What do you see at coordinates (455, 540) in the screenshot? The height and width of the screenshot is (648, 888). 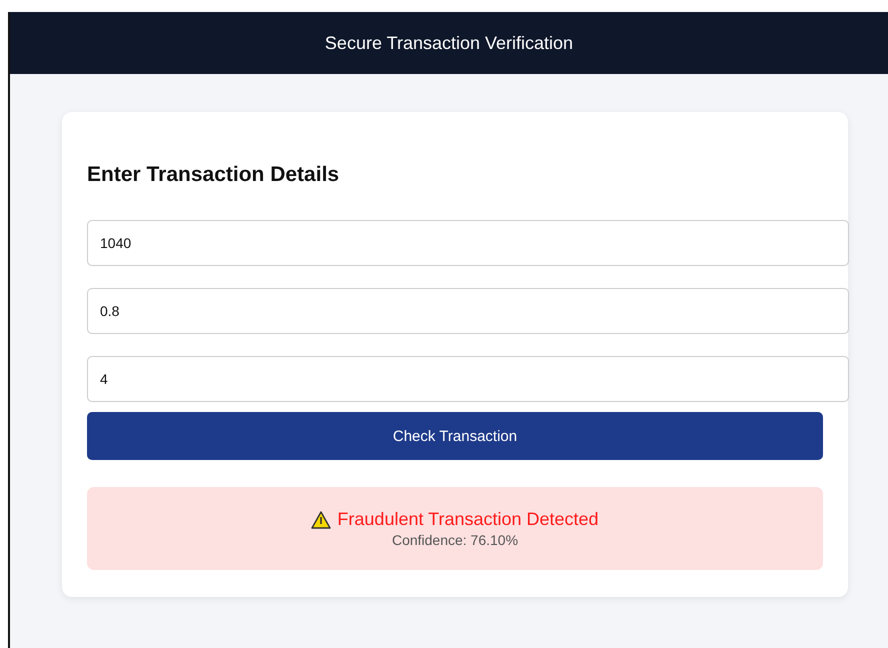 I see `confidence-text: Confidence: 76.10%` at bounding box center [455, 540].